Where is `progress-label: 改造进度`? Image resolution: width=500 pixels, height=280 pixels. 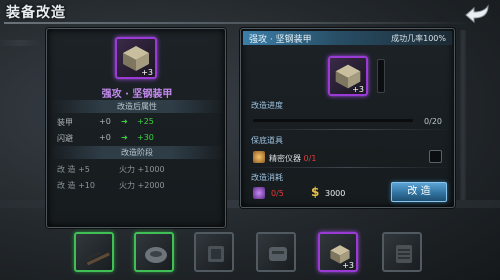 progress-label: 改造进度 is located at coordinates (267, 105).